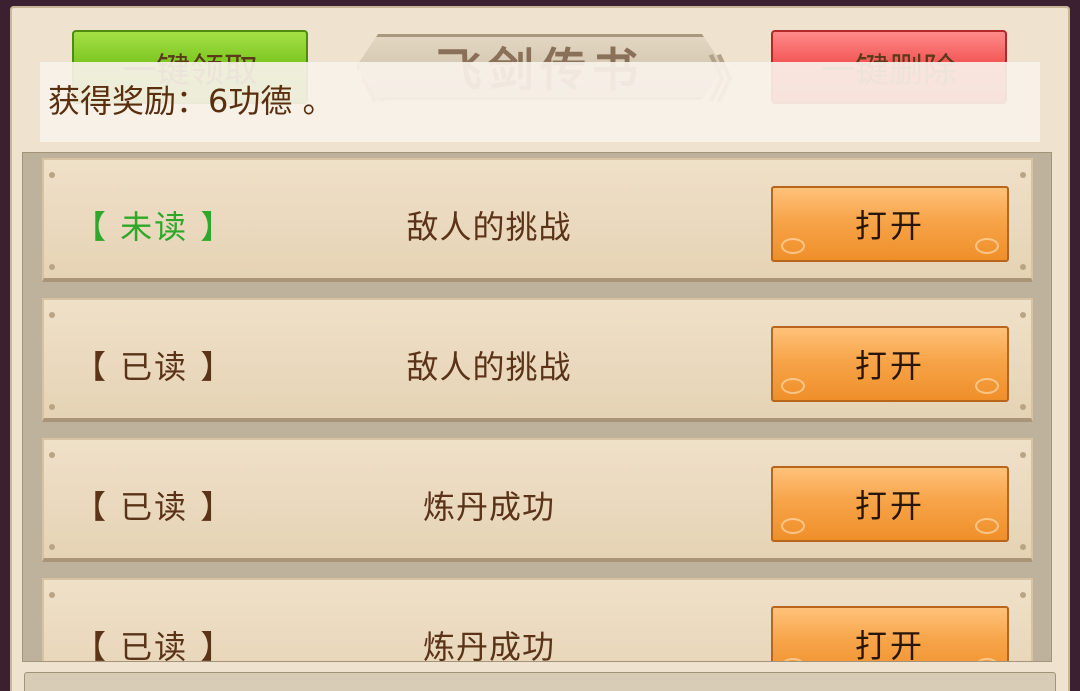 This screenshot has width=1080, height=691. What do you see at coordinates (537, 620) in the screenshot?
I see `mail-row: 【 已读 】 炼丹成功 打开` at bounding box center [537, 620].